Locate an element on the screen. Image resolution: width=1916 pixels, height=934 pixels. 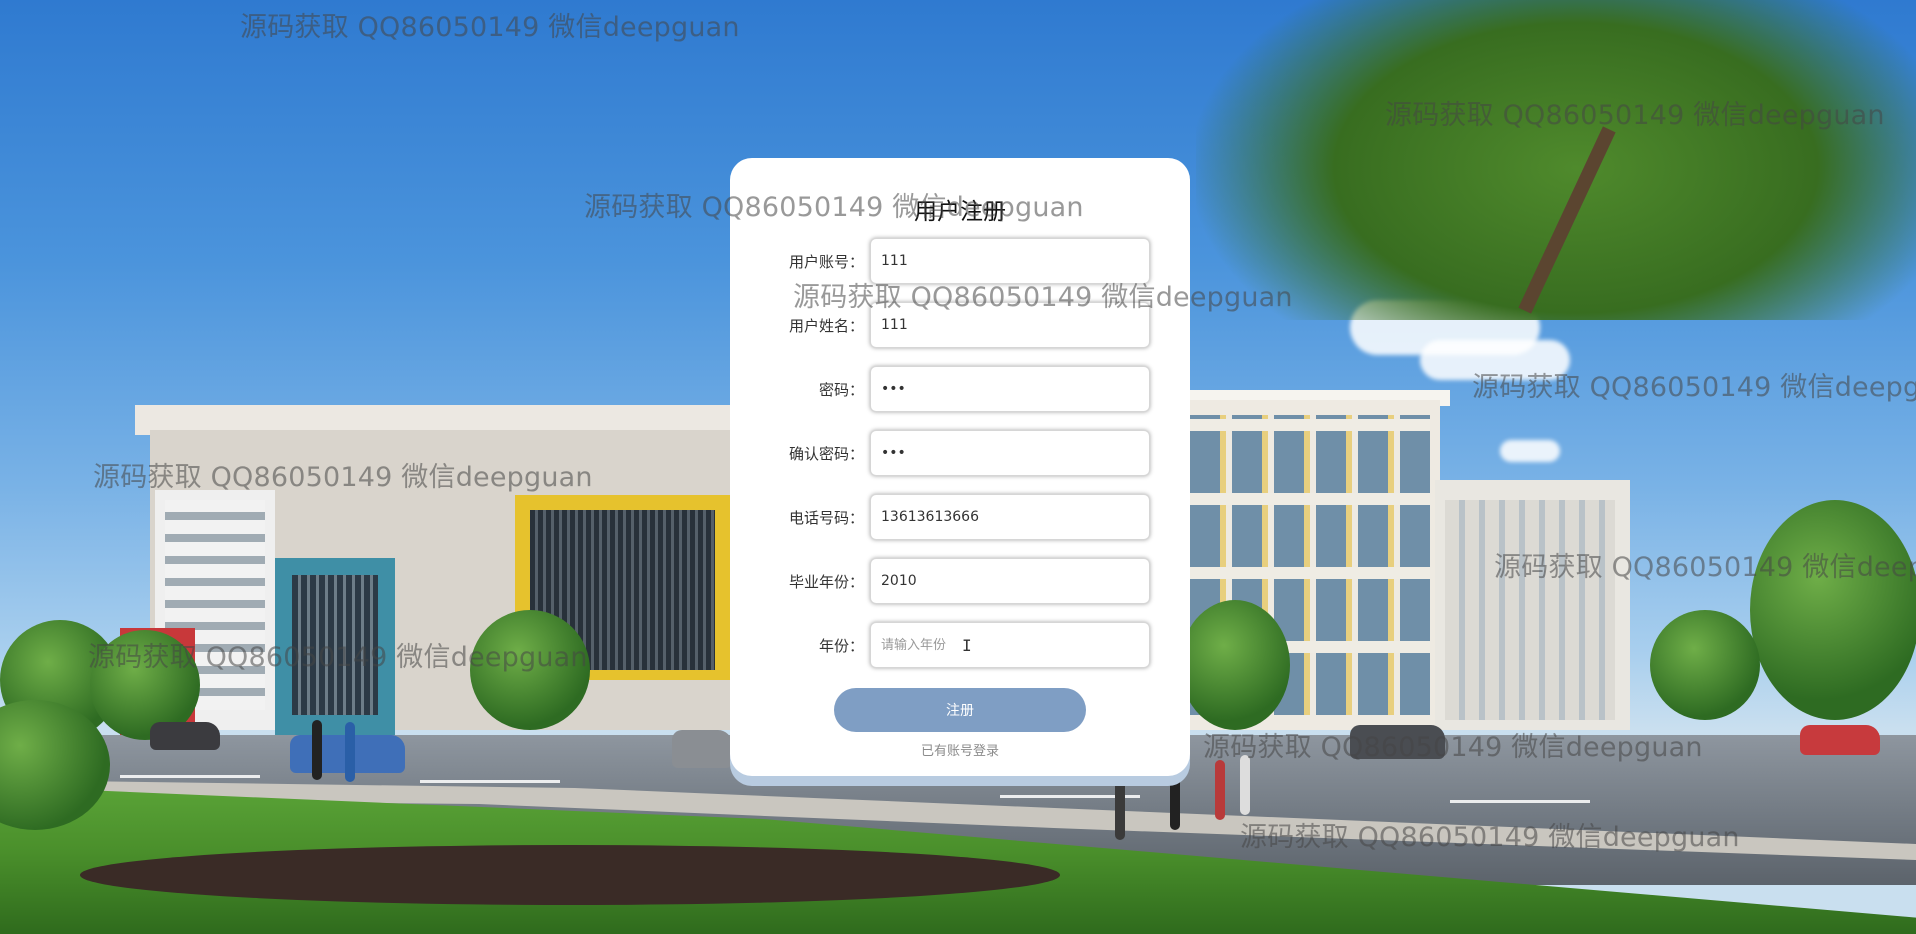
password-input is located at coordinates (1010, 389).